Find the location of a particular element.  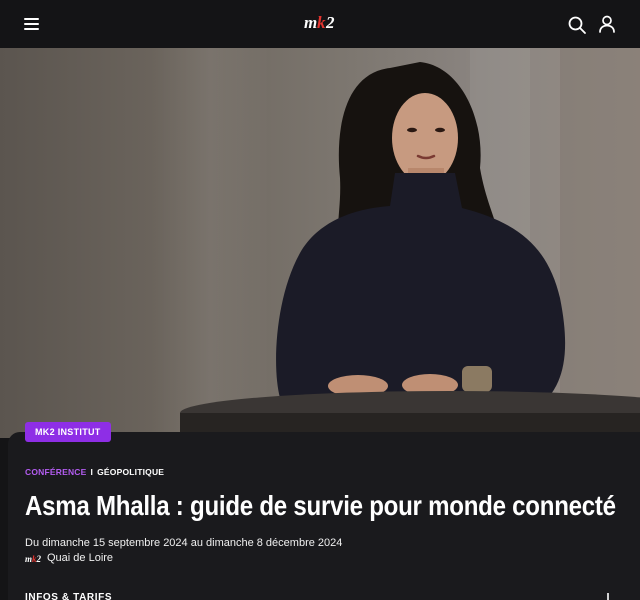

event-categories: CONFÉRENCE I GÉOPOLITIQUE is located at coordinates (94, 472).